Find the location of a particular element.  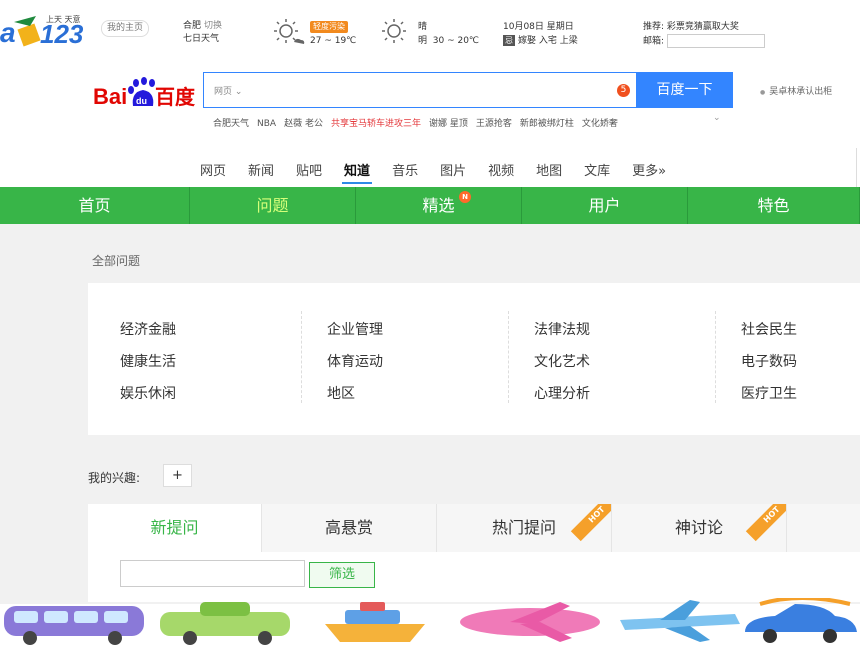

nav-item: 网页 is located at coordinates (213, 169).